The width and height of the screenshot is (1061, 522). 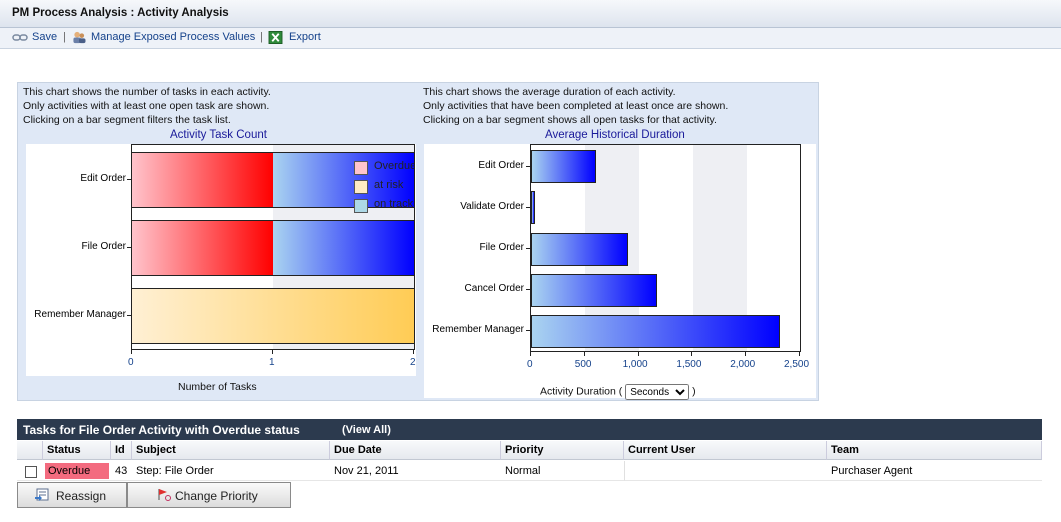 What do you see at coordinates (415, 471) in the screenshot?
I see `due-date-cell: Nov 21, 2011` at bounding box center [415, 471].